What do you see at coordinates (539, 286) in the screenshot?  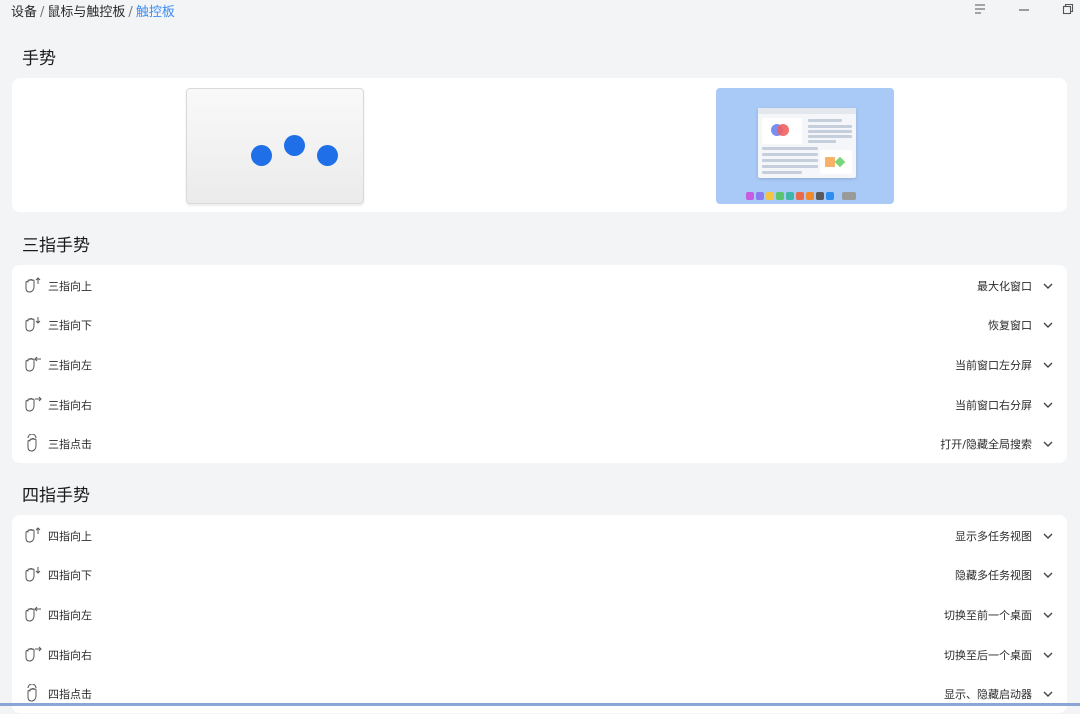 I see `gesture-row-three-up: 三指向上 最大化窗口` at bounding box center [539, 286].